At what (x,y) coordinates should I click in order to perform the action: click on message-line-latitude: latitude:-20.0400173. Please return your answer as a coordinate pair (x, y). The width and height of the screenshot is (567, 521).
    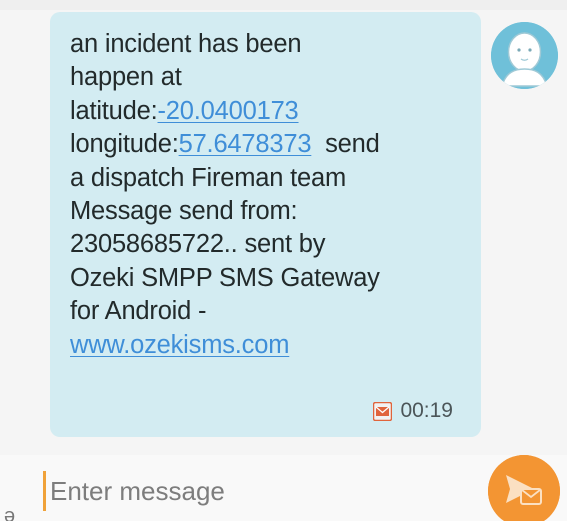
    Looking at the image, I should click on (266, 111).